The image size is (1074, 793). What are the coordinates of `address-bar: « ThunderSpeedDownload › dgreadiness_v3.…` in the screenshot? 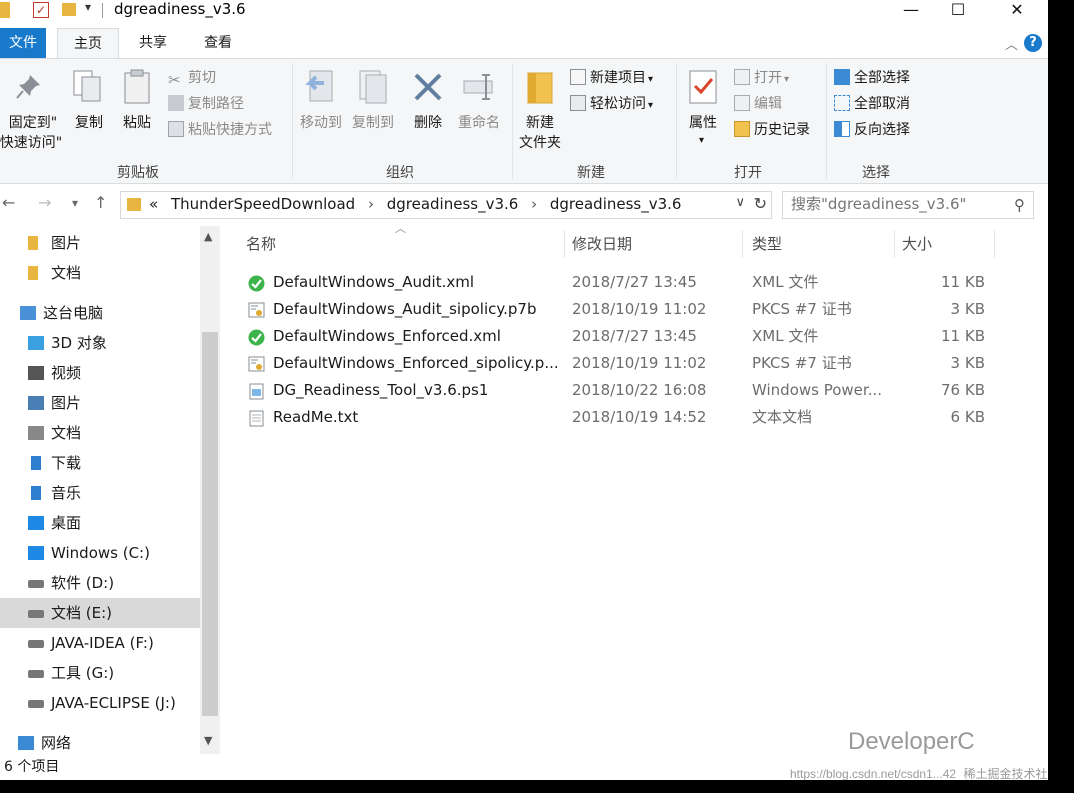 It's located at (446, 205).